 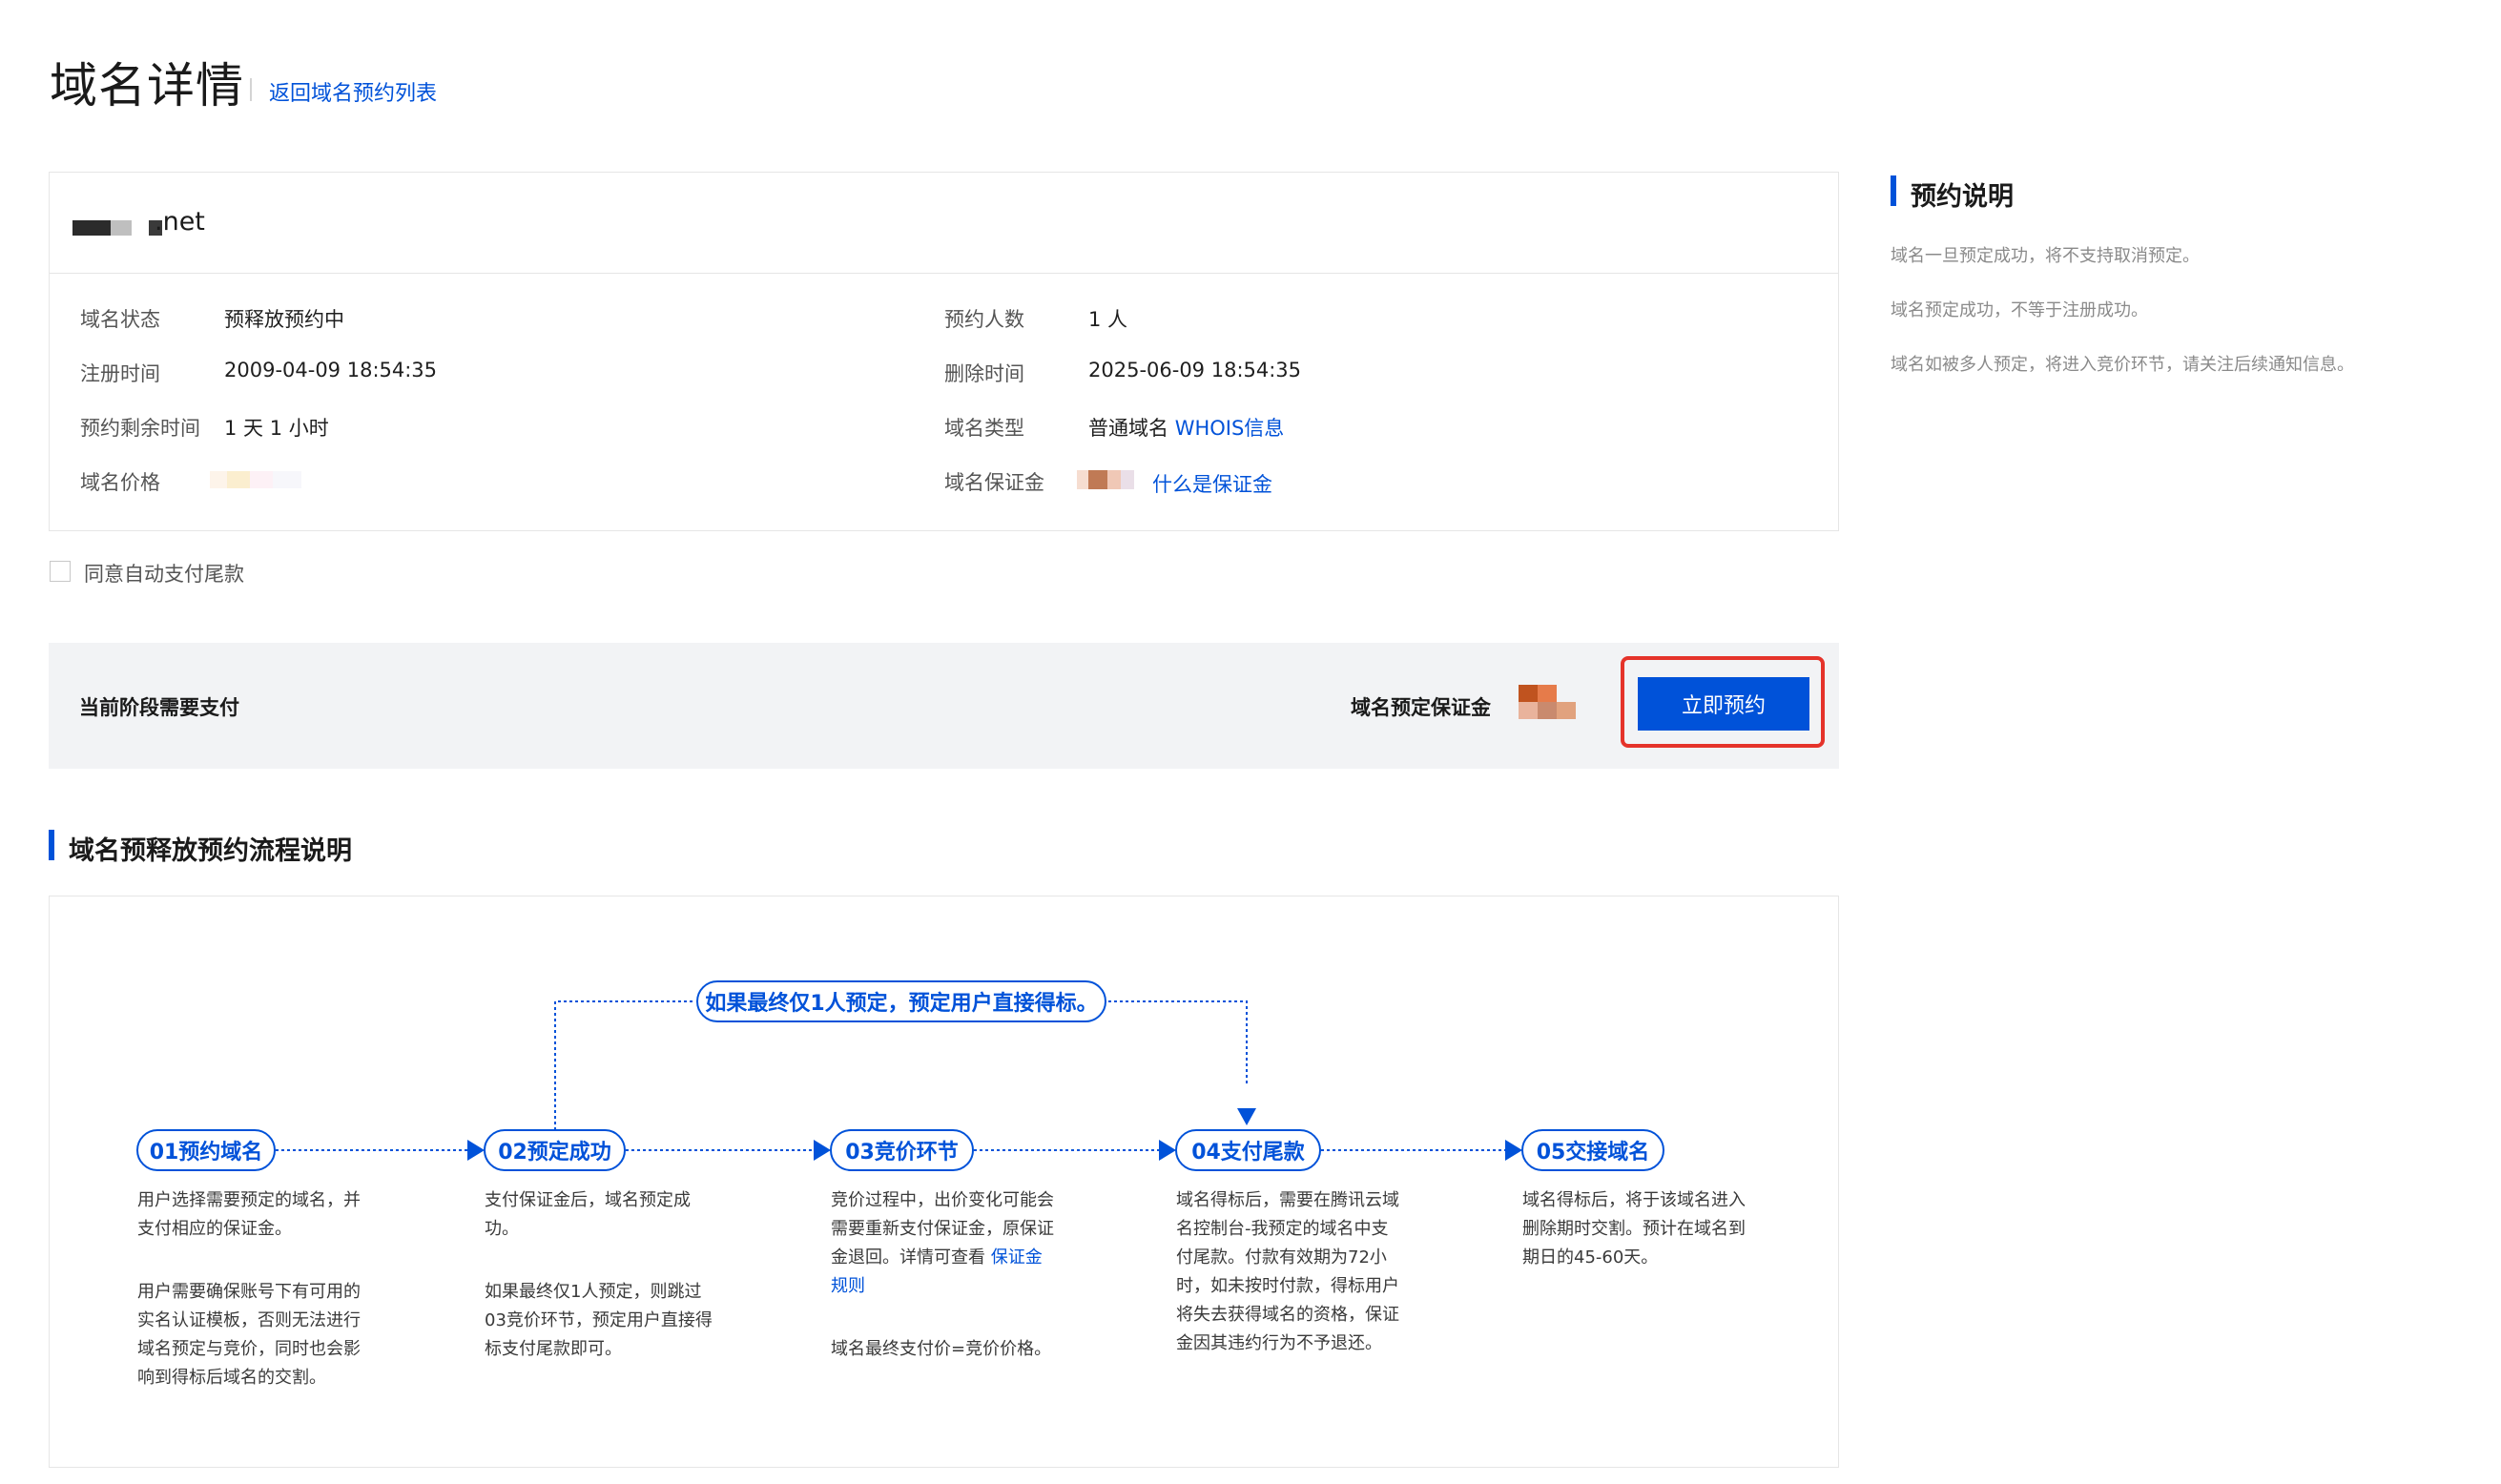 I want to click on arrow-to-04-bypass, so click(x=1246, y=1116).